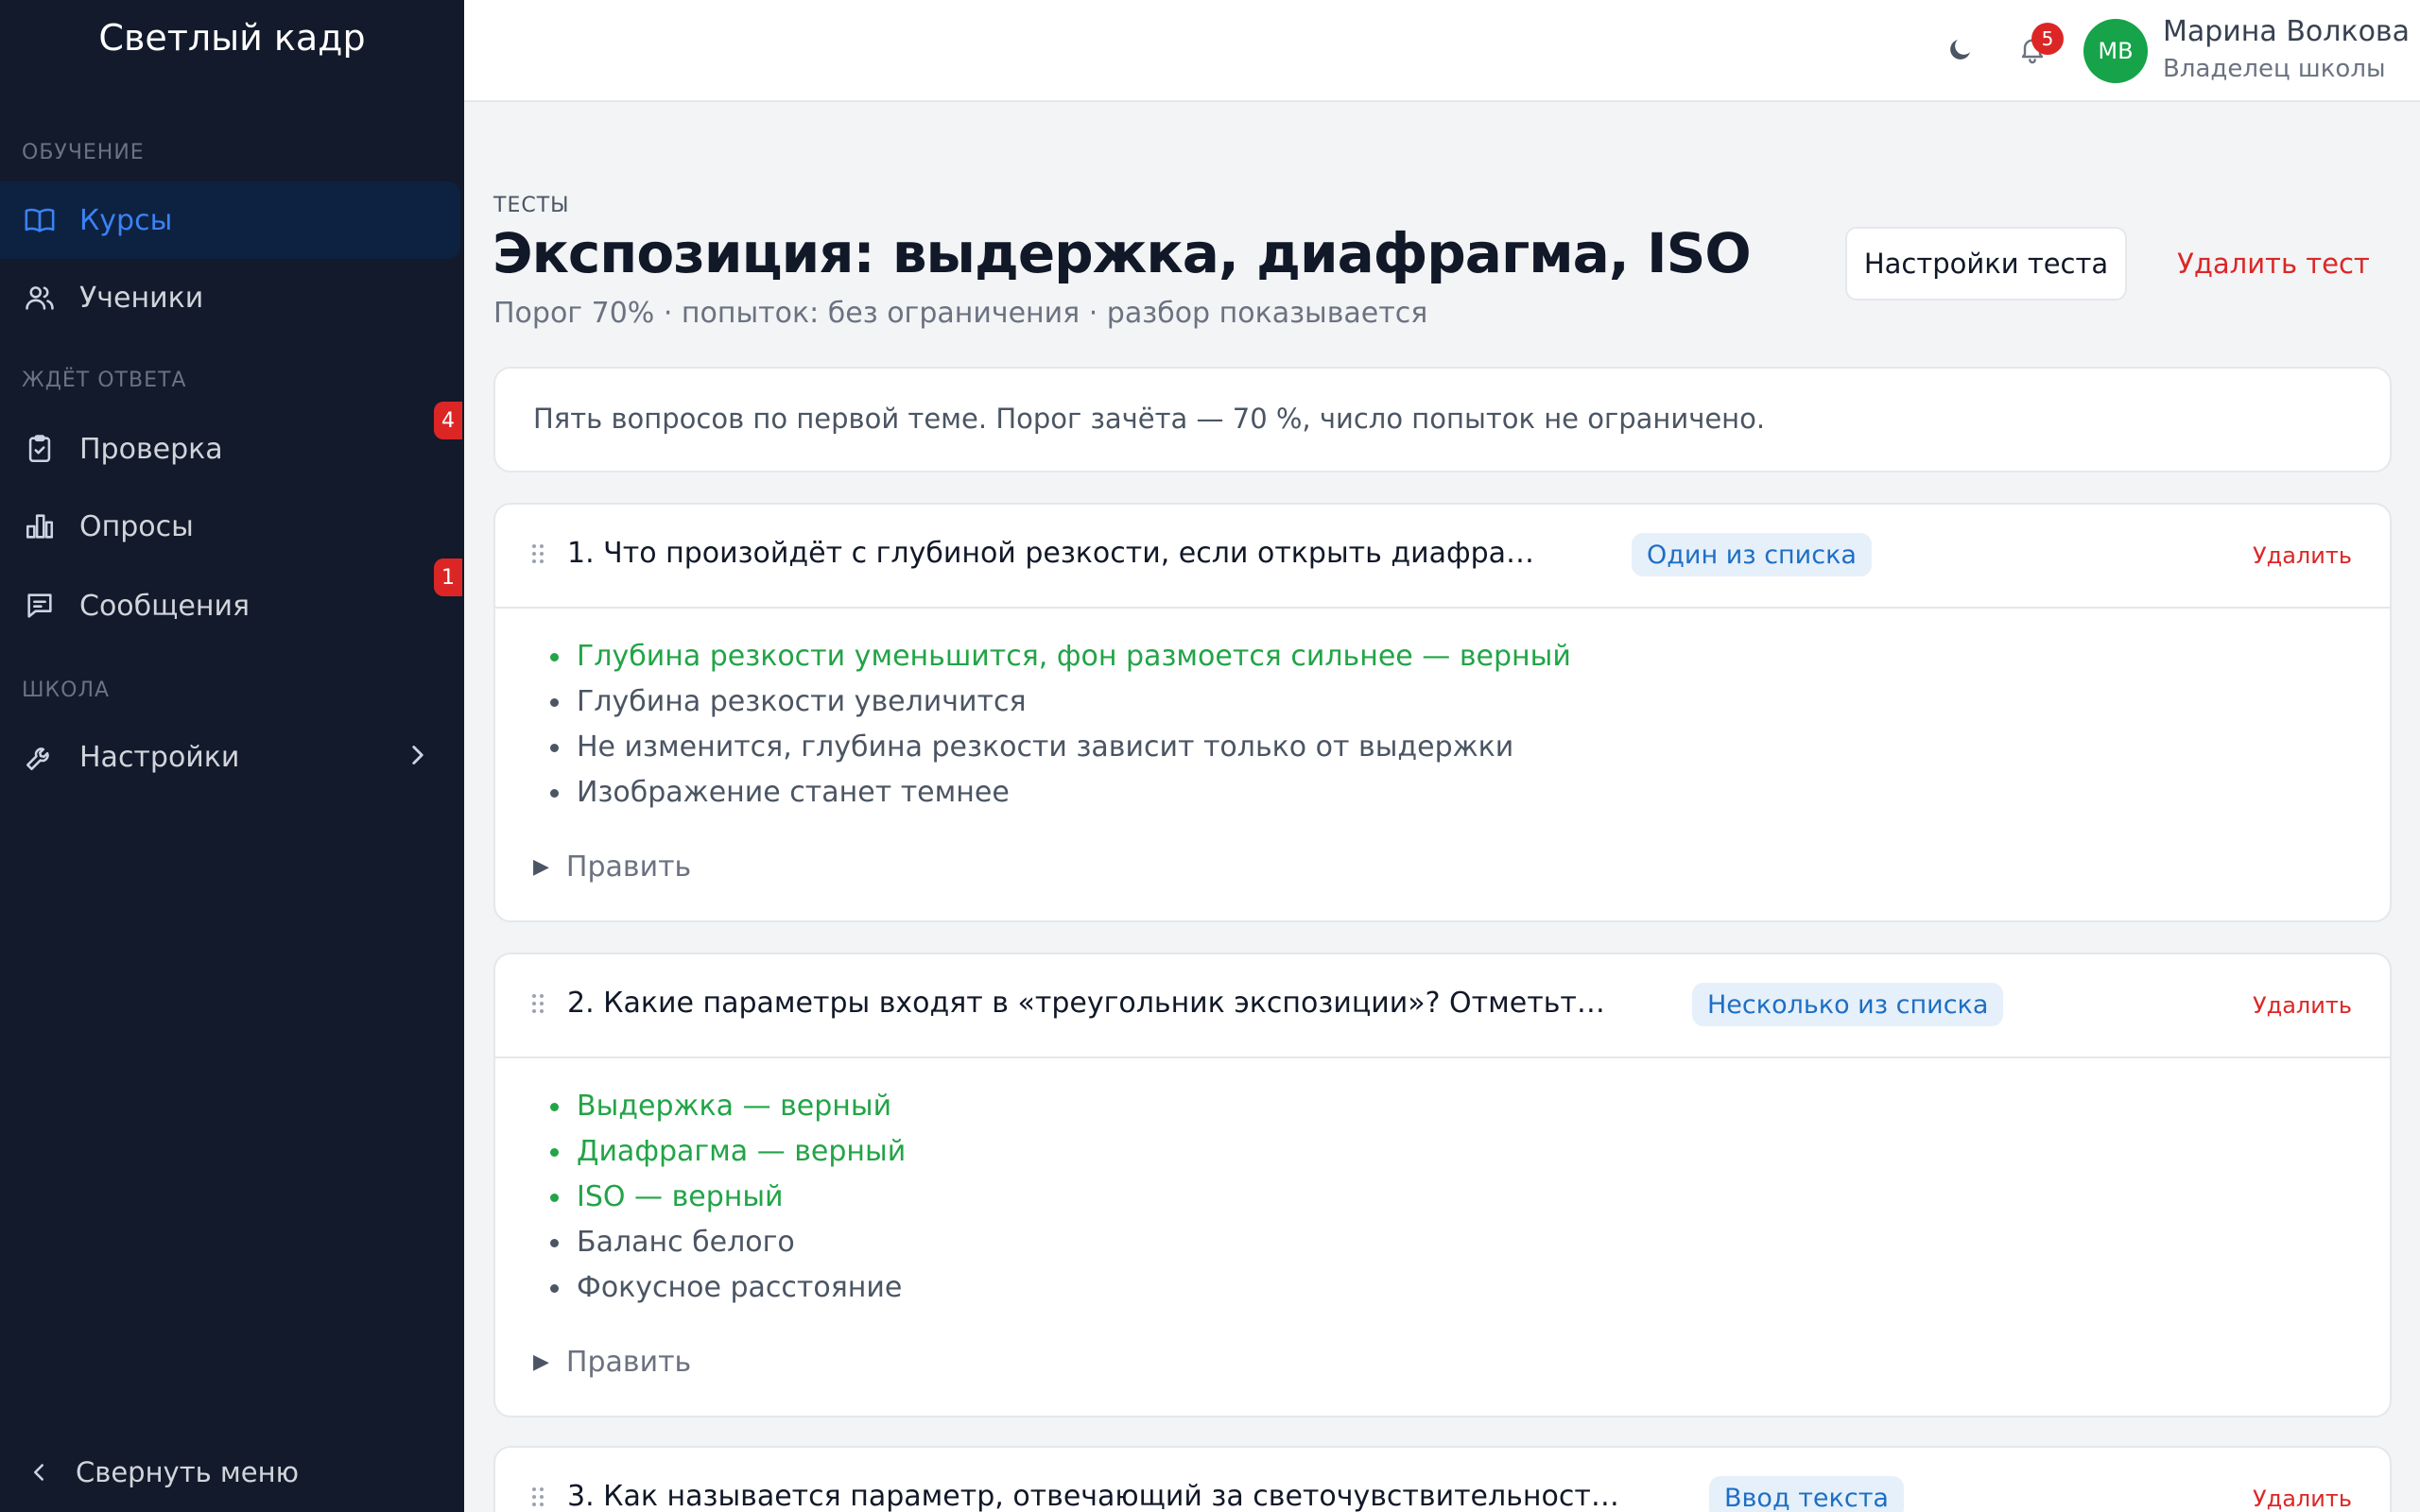  I want to click on answer-option: Выдержка — верный, so click(723, 1105).